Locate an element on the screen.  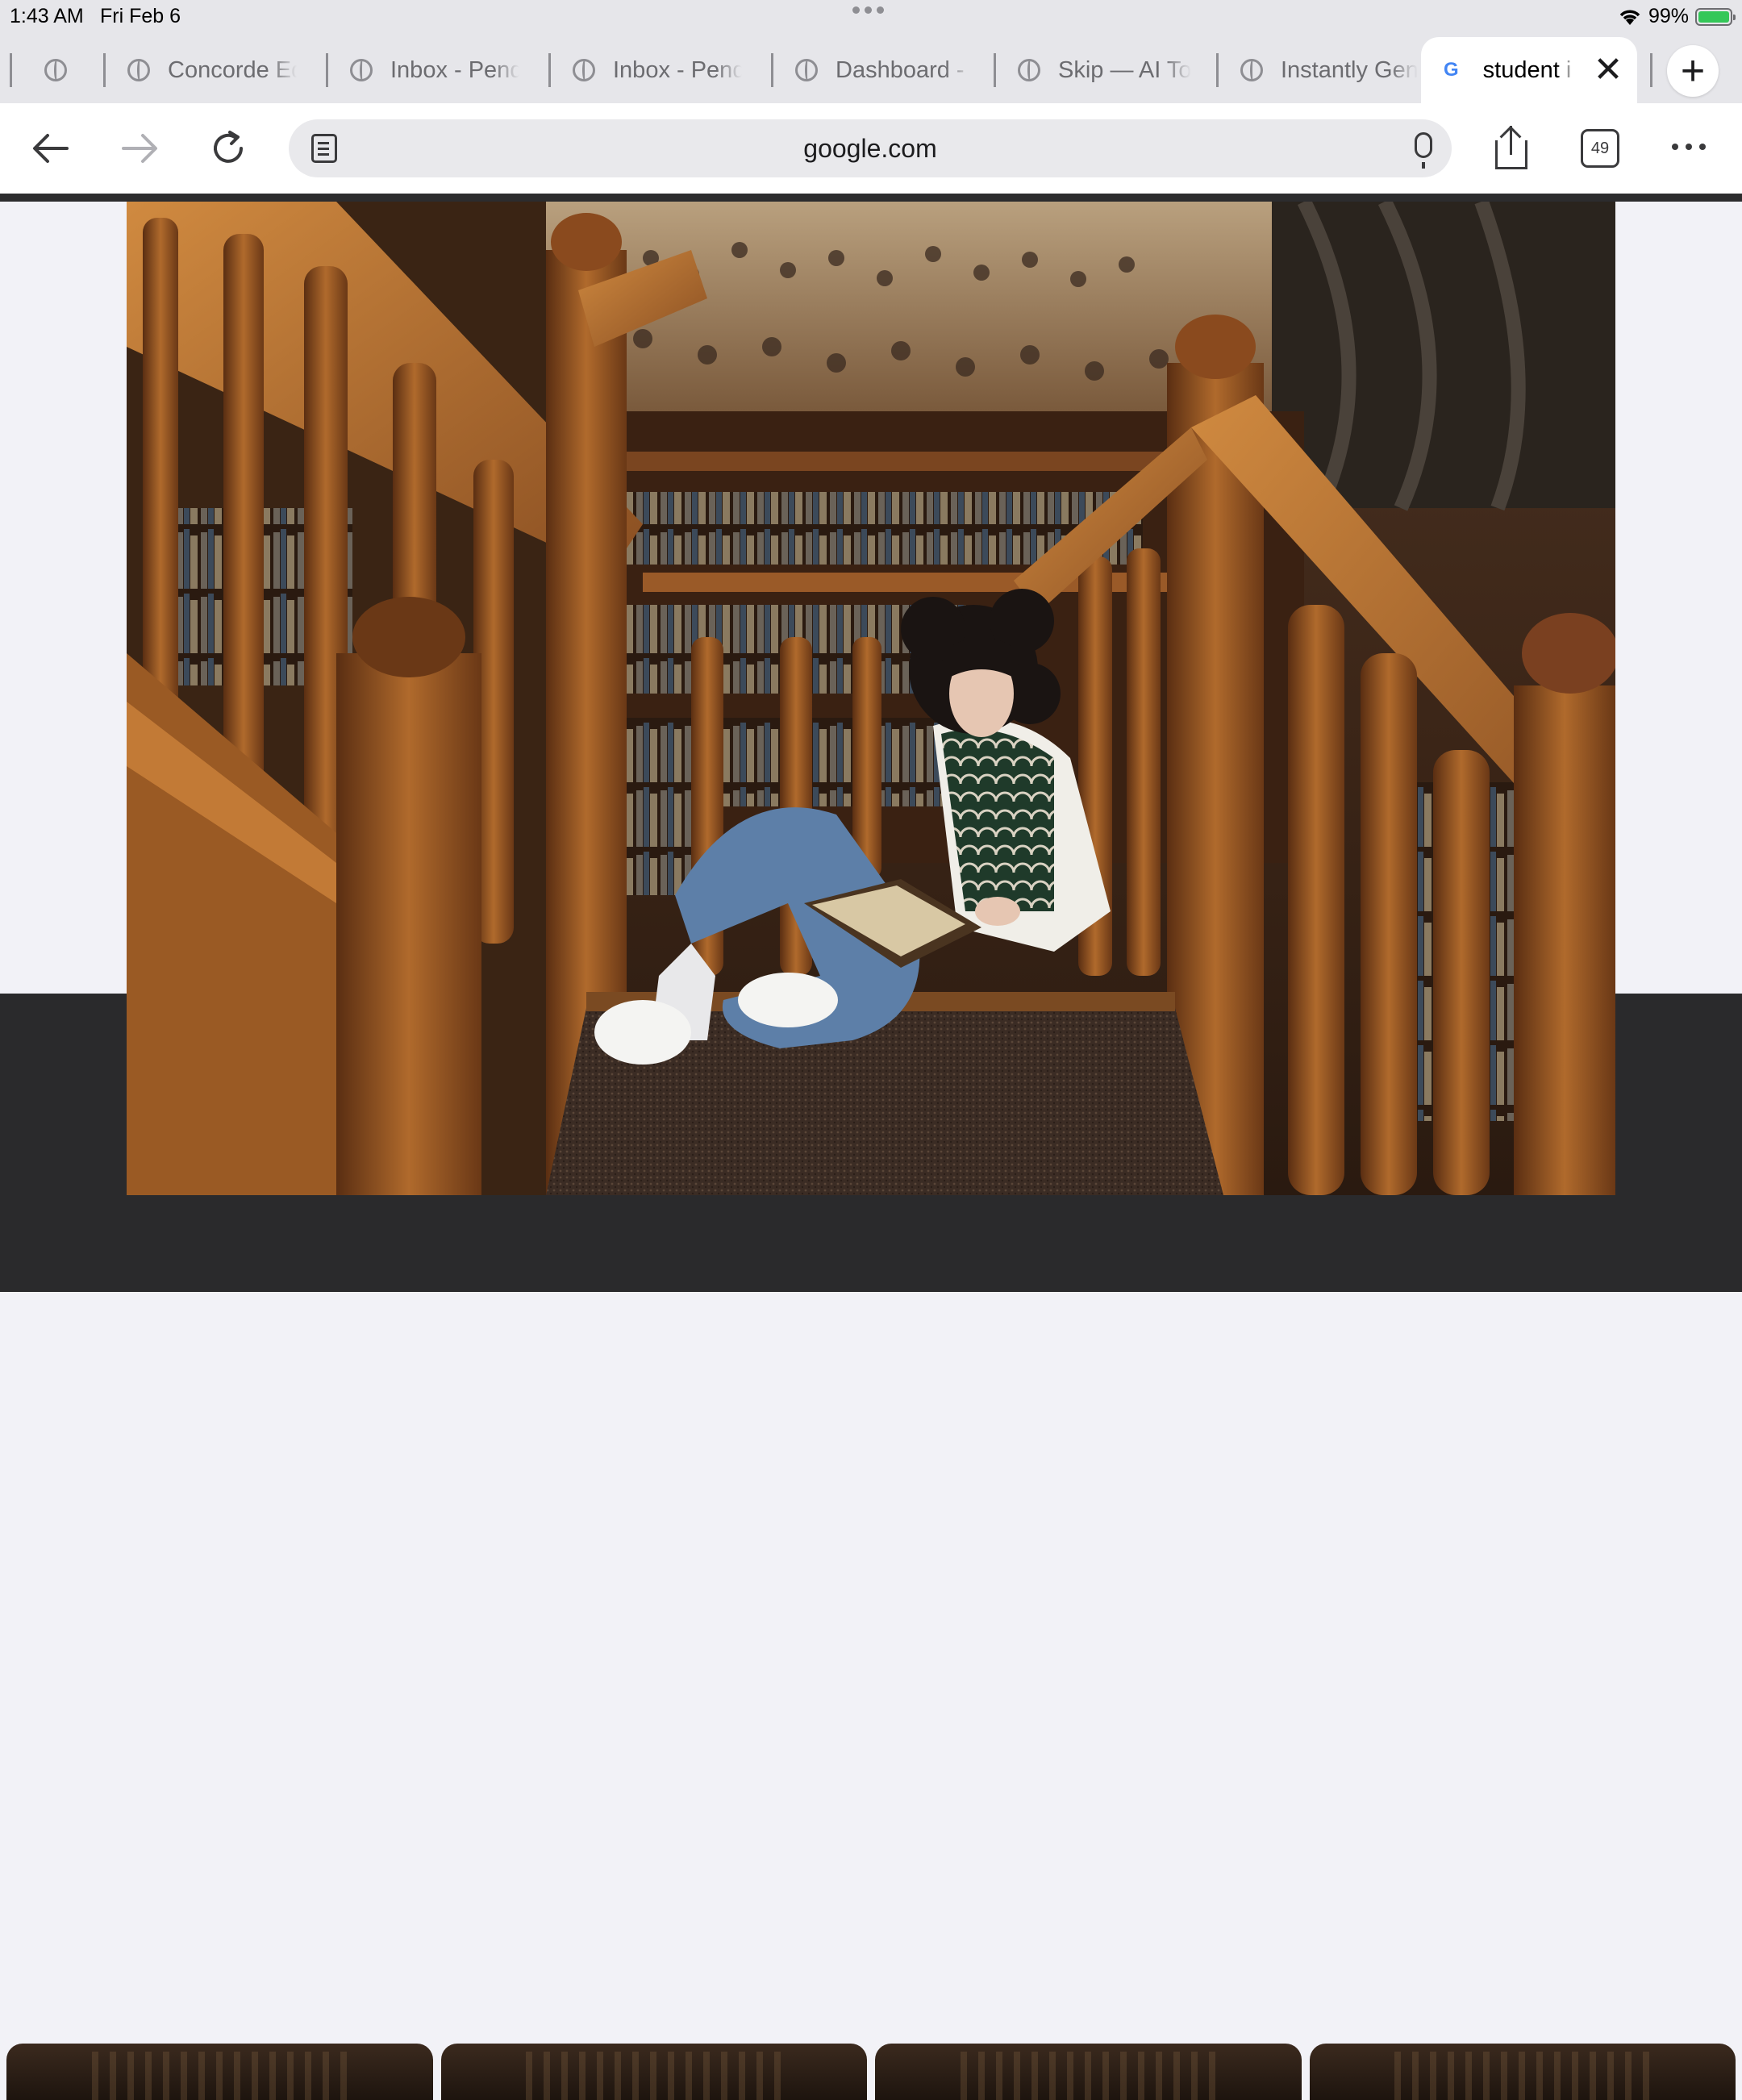
tab-concorde: Concorde Ed is located at coordinates (216, 70).